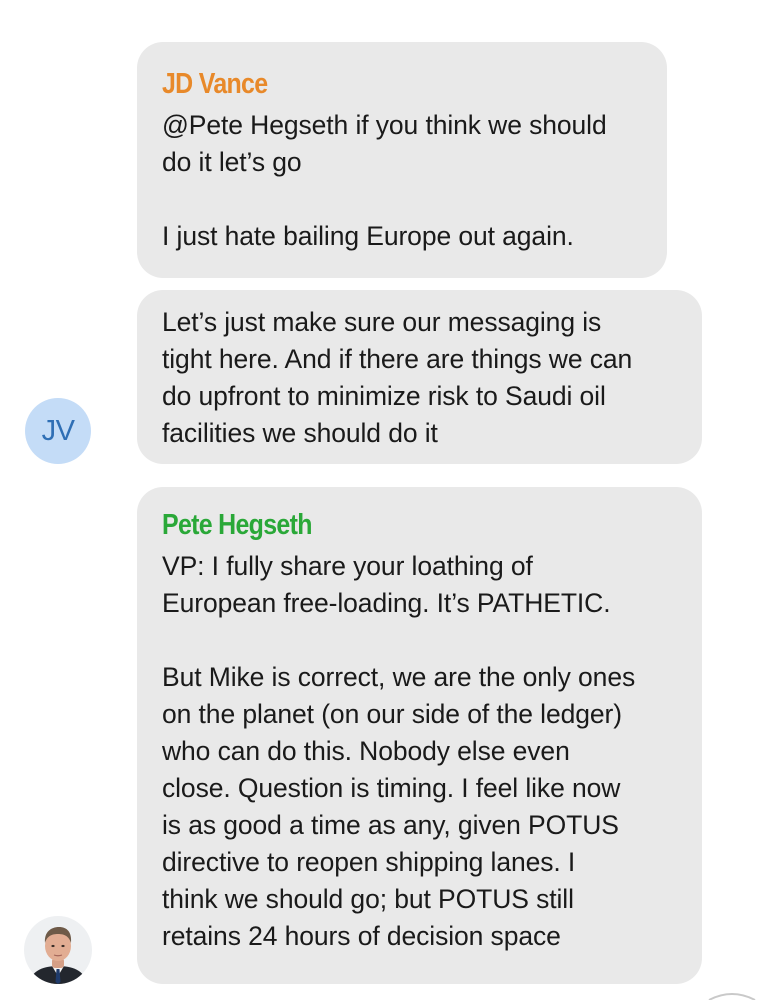  Describe the element at coordinates (386, 603) in the screenshot. I see `message-line: European free-loading. It’s PATHETIC.` at that location.